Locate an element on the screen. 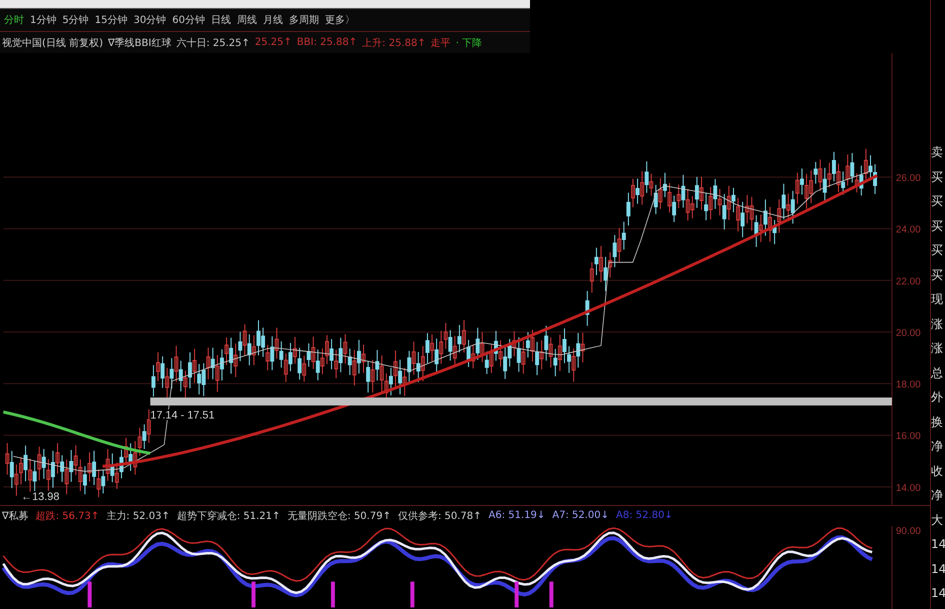 The image size is (945, 609). indicator-value: 仅供参考: 50.78↑ is located at coordinates (440, 516).